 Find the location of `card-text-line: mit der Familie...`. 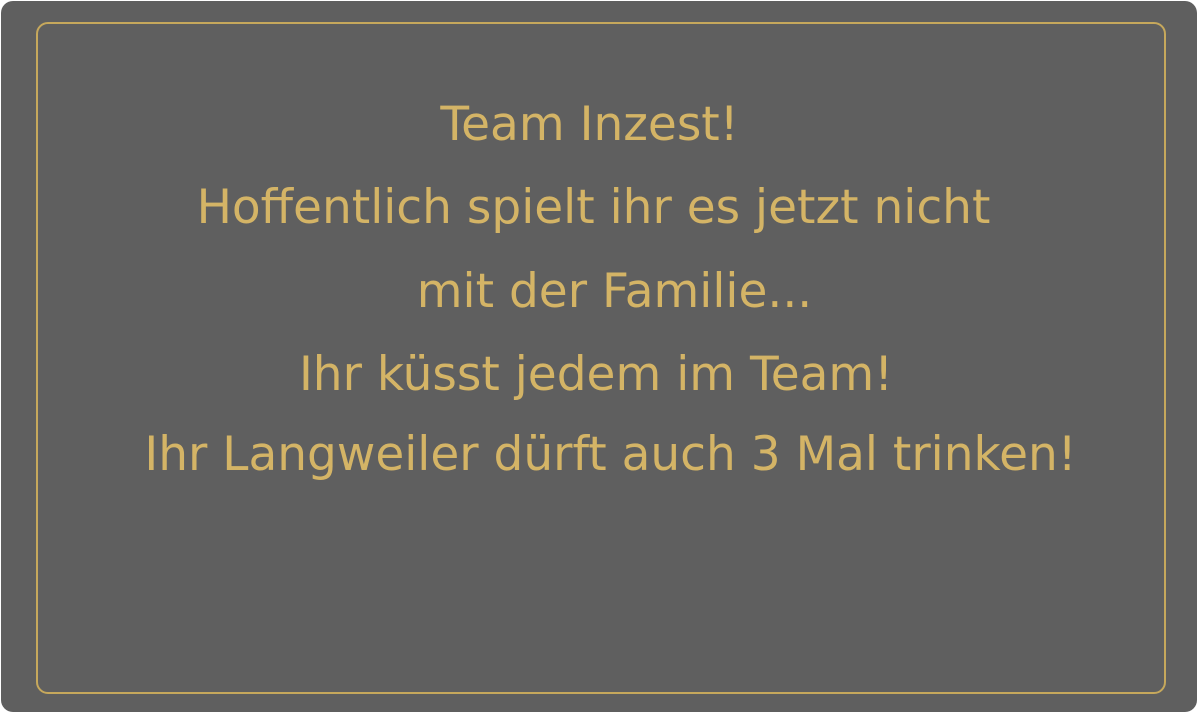

card-text-line: mit der Familie... is located at coordinates (614, 291).